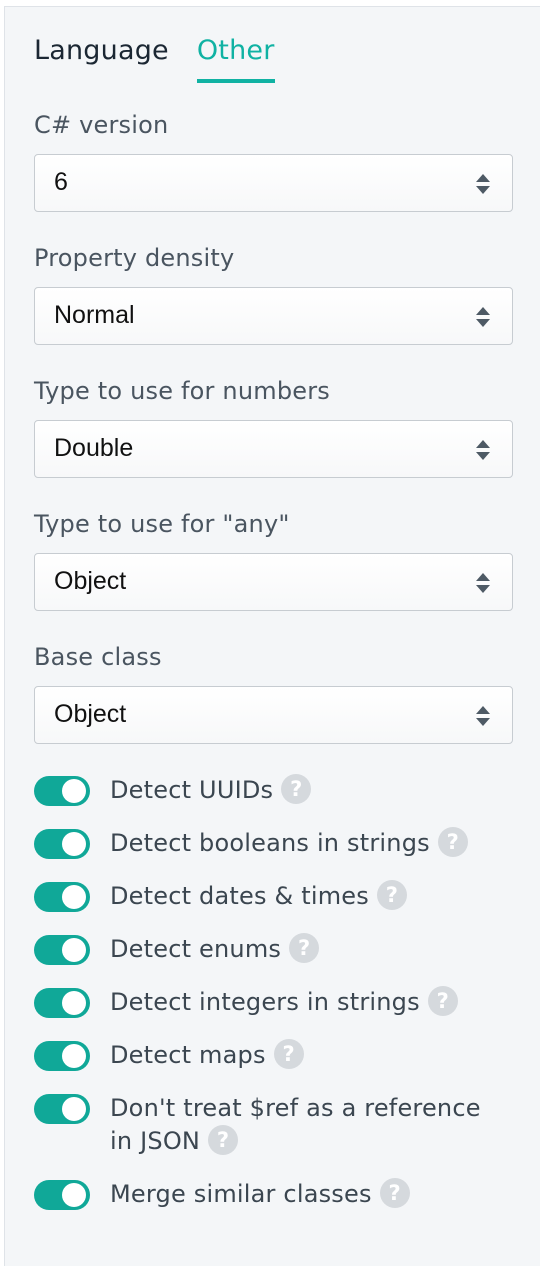 The width and height of the screenshot is (543, 1266). I want to click on option-label-wrap: Don't treat $ref as a reference in JSON?, so click(308, 1125).